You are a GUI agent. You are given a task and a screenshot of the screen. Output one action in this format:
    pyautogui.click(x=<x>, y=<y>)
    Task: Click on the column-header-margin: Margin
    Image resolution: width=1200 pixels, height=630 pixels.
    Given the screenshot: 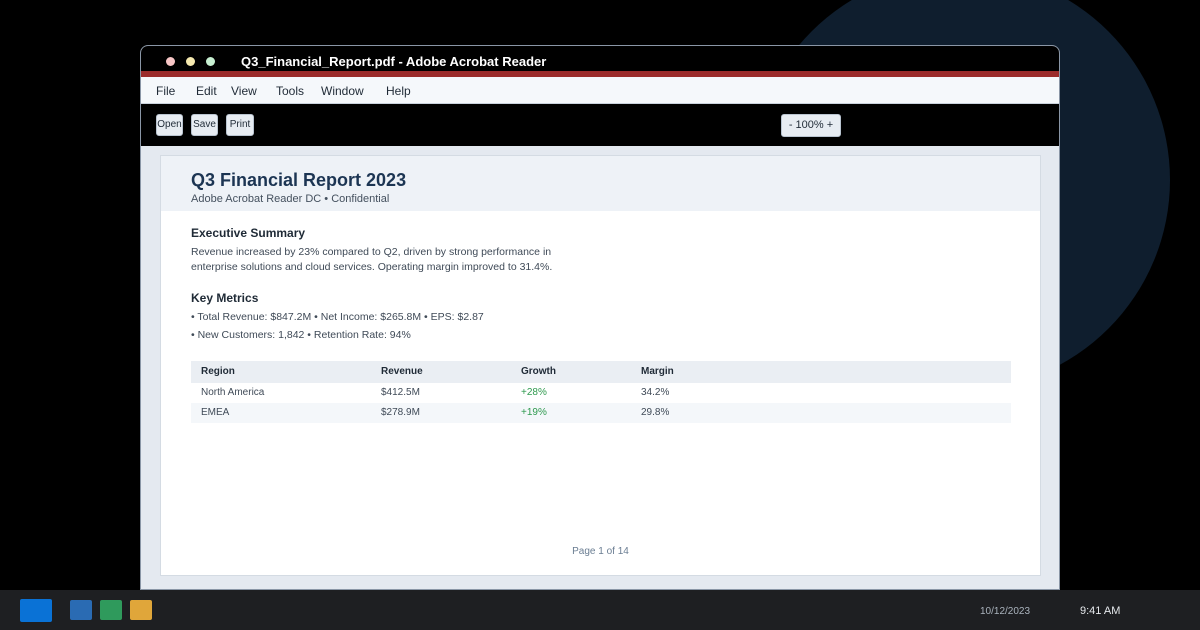 What is the action you would take?
    pyautogui.click(x=657, y=371)
    